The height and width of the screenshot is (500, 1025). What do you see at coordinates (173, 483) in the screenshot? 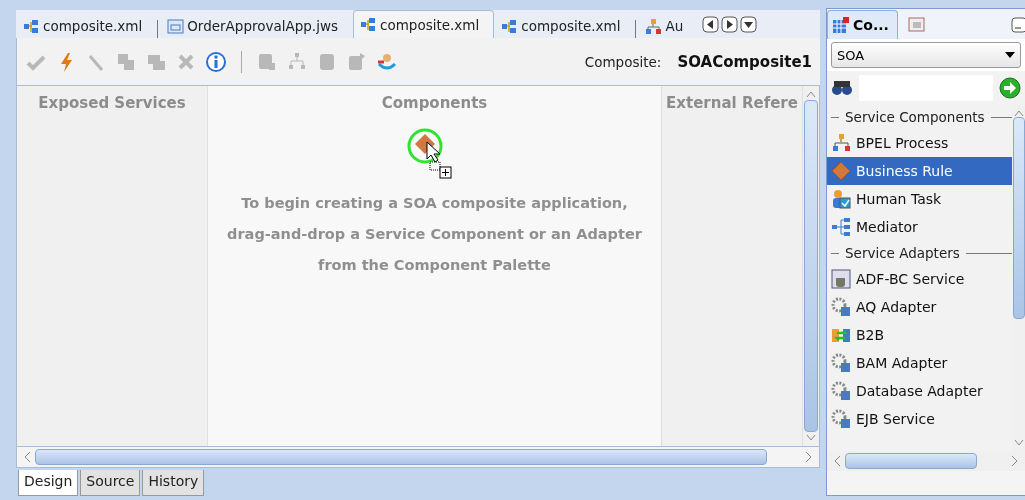
I see `view-tab: History` at bounding box center [173, 483].